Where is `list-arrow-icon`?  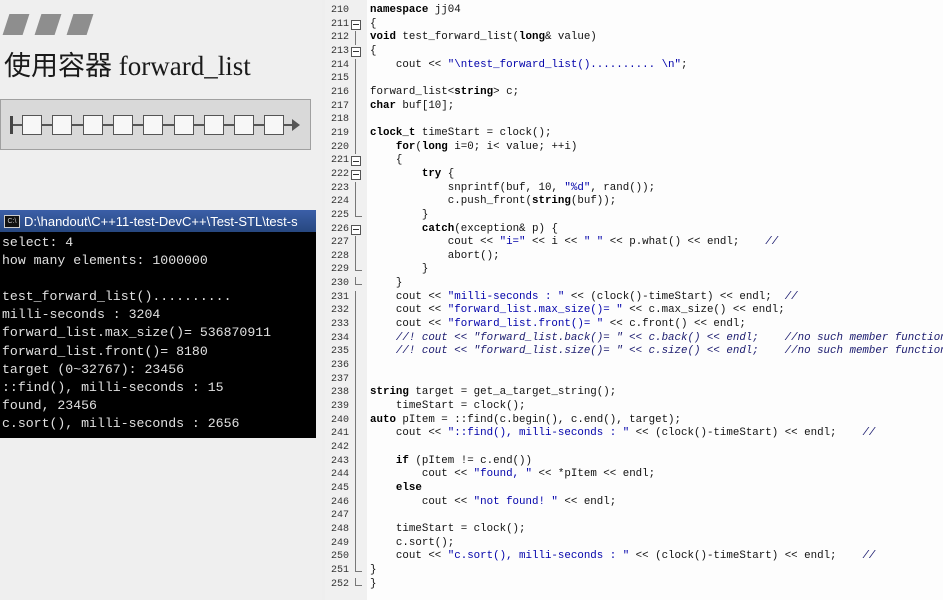
list-arrow-icon is located at coordinates (296, 125).